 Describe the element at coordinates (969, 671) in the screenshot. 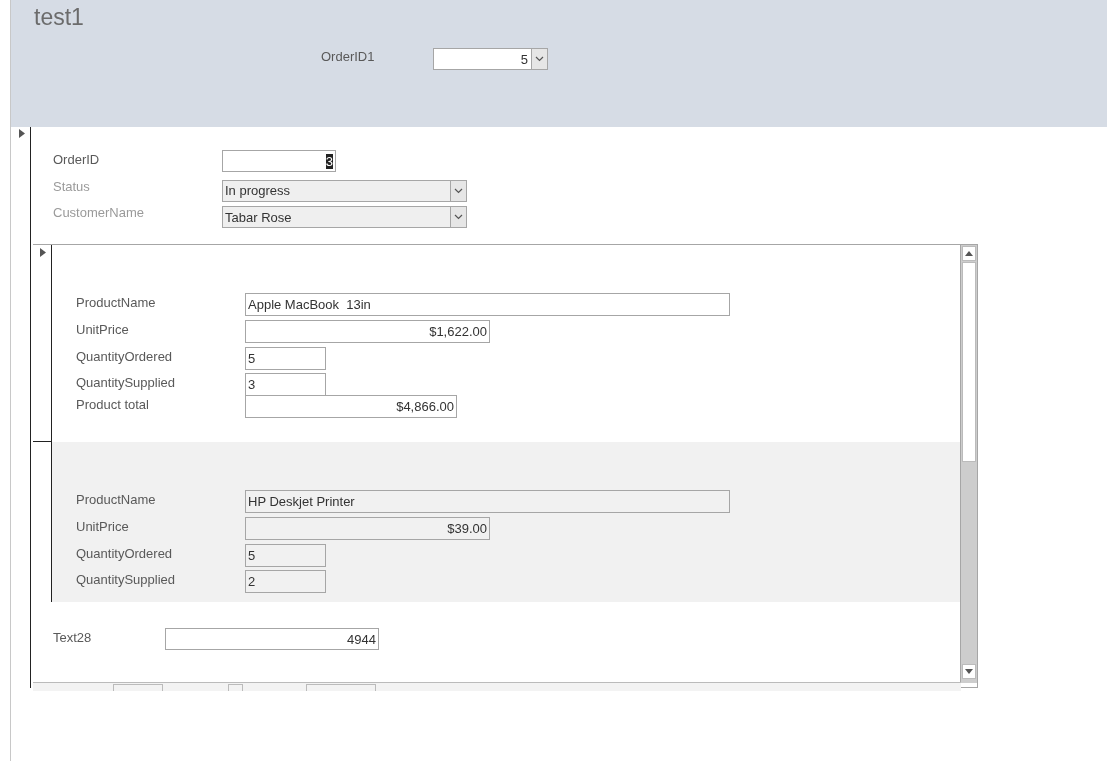

I see `scroll-down-icon` at that location.